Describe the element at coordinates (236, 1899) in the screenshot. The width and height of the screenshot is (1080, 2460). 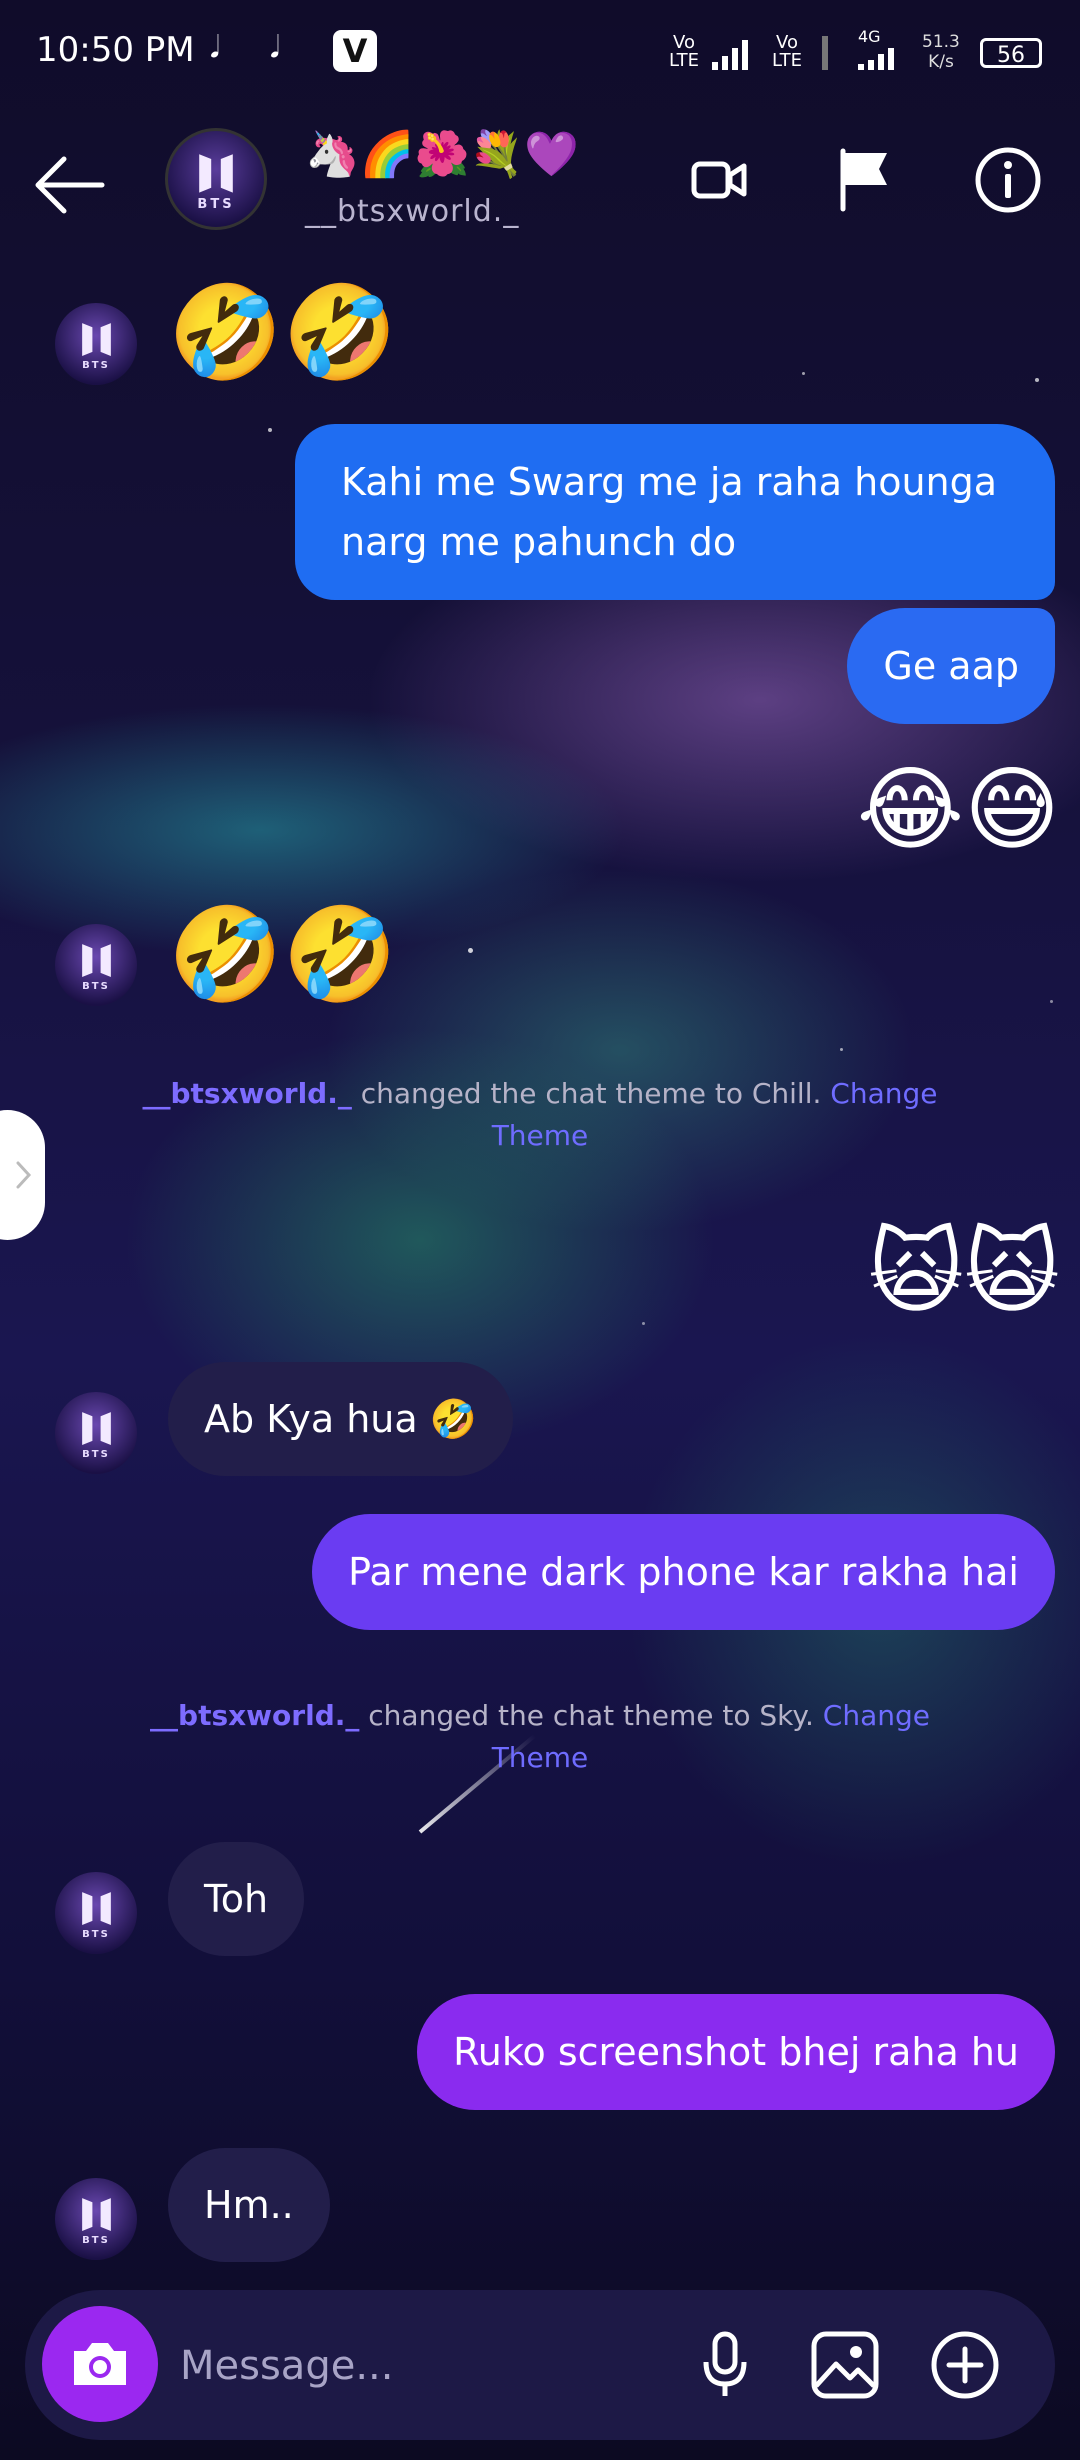
I see `received-message: Toh` at that location.